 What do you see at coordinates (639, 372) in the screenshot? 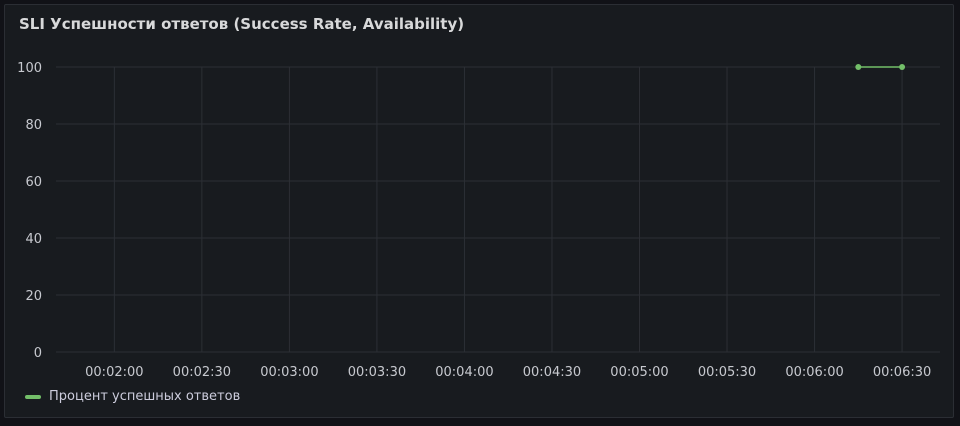
I see `x-tick-label: 00:05:00` at bounding box center [639, 372].